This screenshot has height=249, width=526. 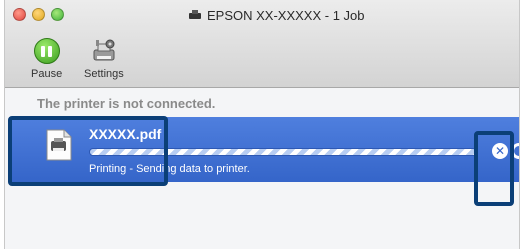 I want to click on zoom-window-icon, so click(x=57, y=14).